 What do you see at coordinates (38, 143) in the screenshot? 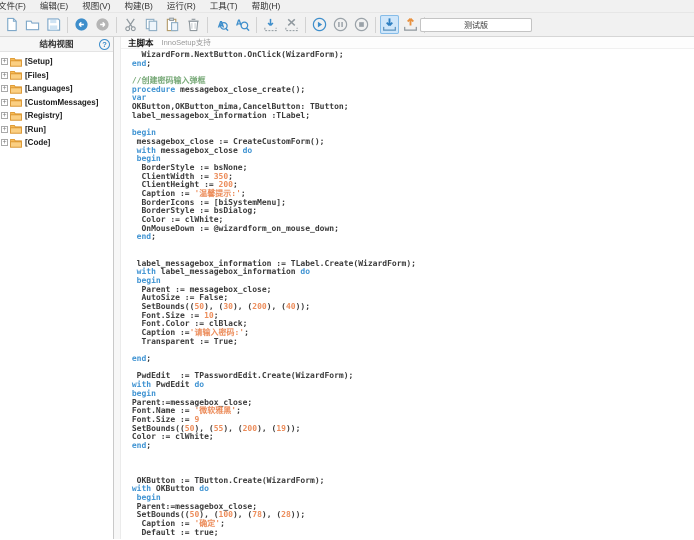
I see `tree-item-label: [Code]` at bounding box center [38, 143].